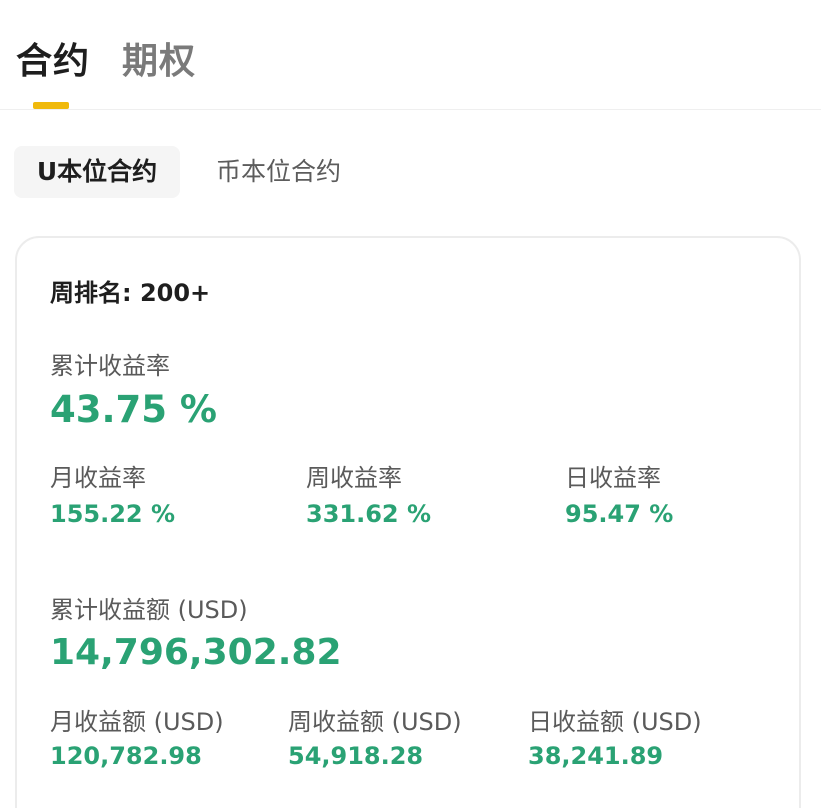 The width and height of the screenshot is (821, 808). I want to click on weekly-amount-label: 周收益额 (USD), so click(375, 722).